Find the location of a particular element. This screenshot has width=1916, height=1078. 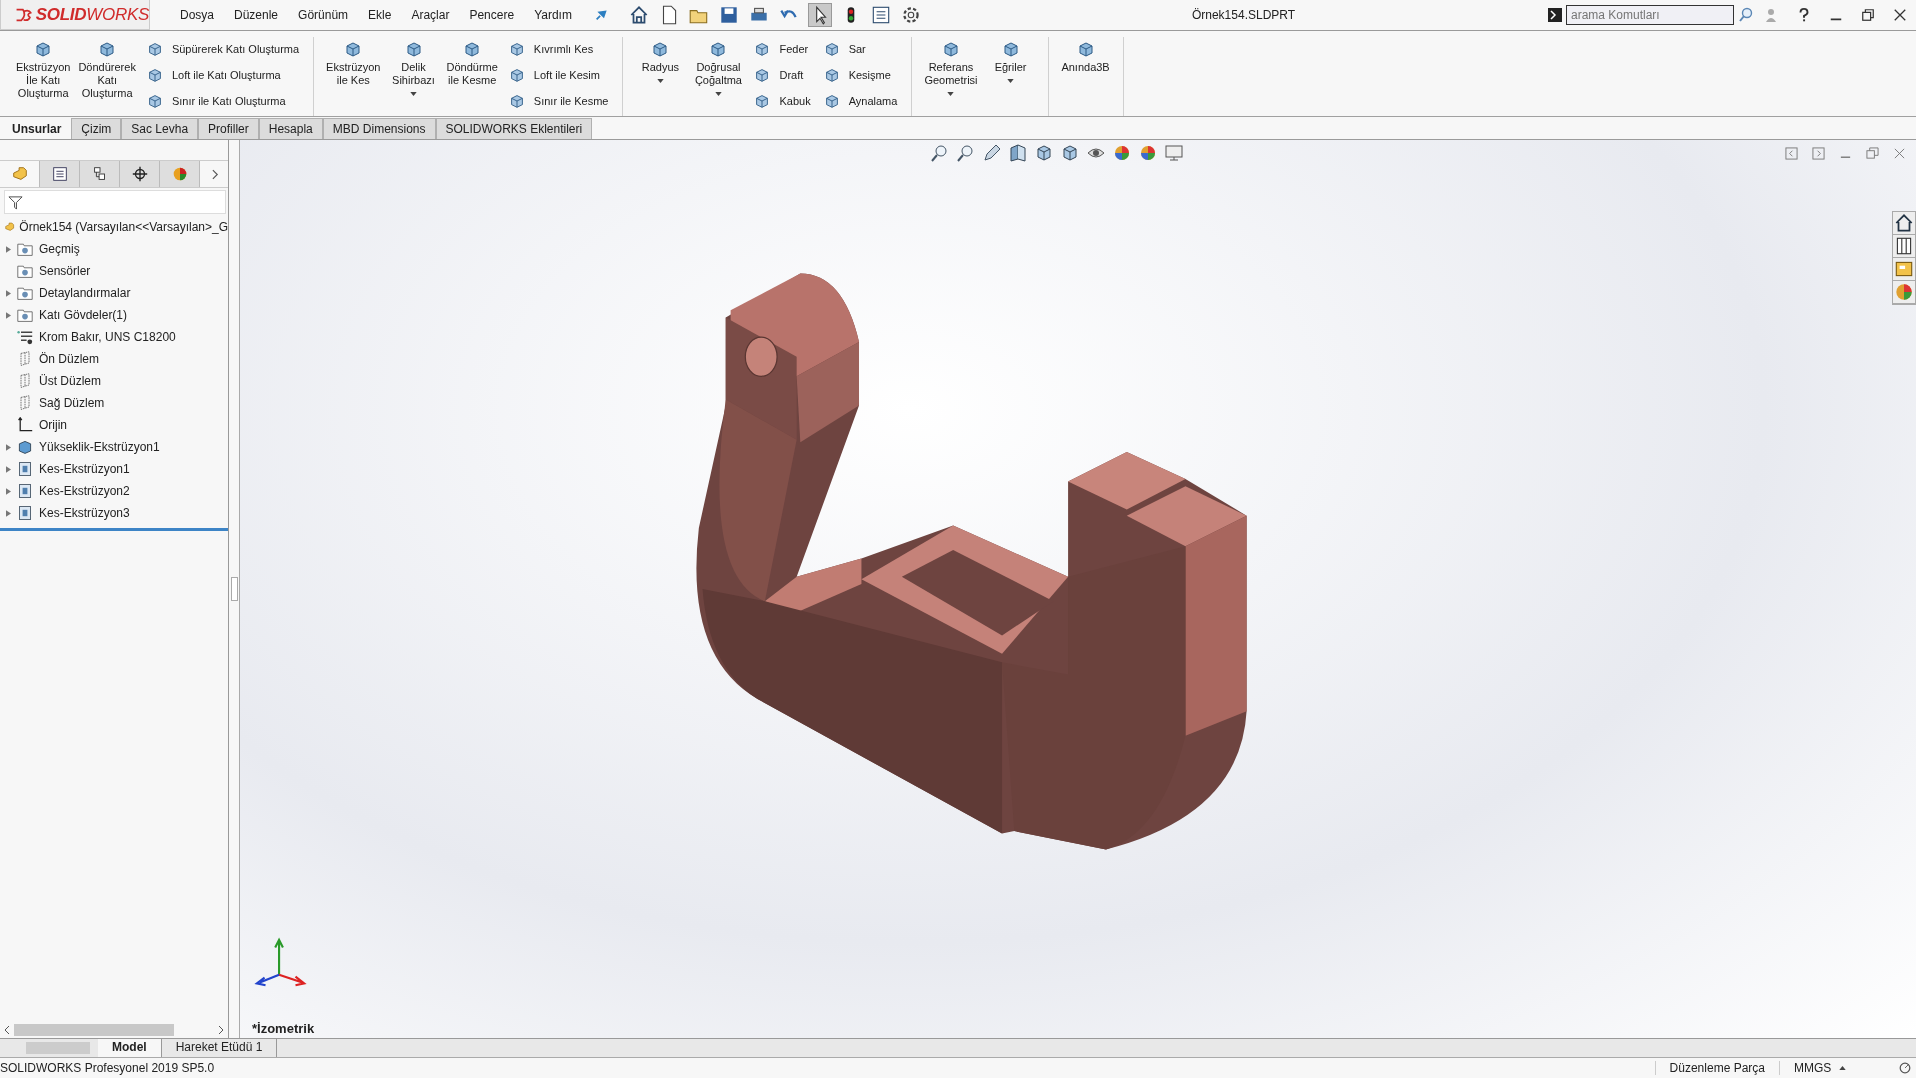

ribbon-button: Sınır ile Kesme is located at coordinates (558, 100).